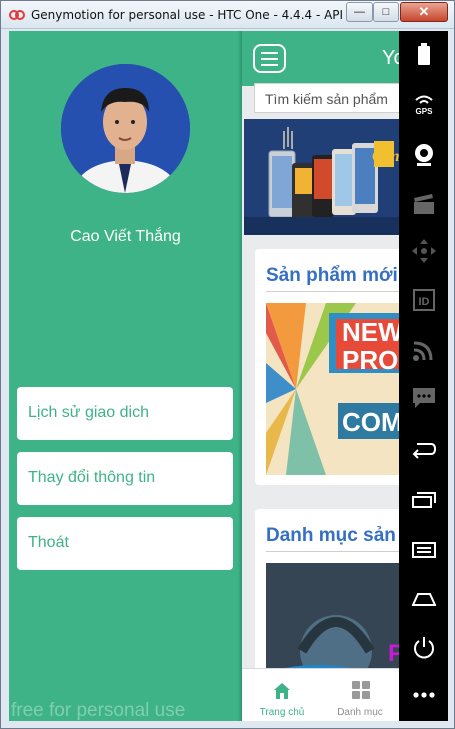  I want to click on edit-profile-button: Thay đổi thông tin, so click(125, 478).